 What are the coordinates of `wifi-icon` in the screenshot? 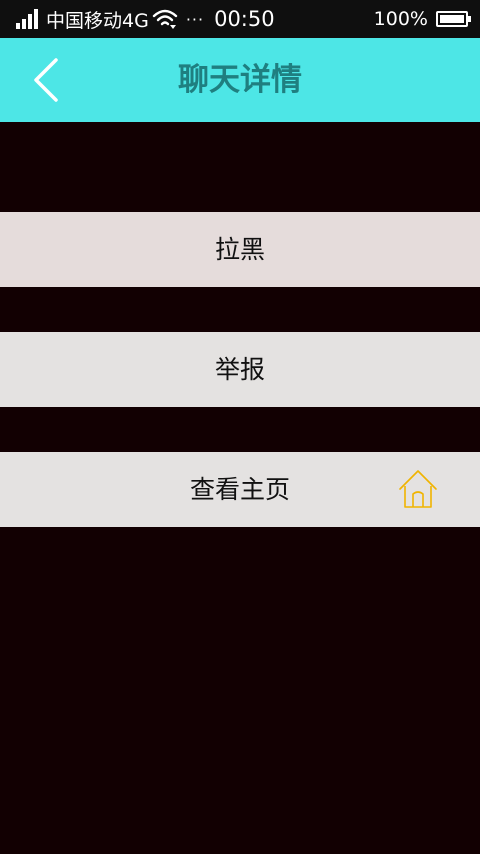 It's located at (165, 19).